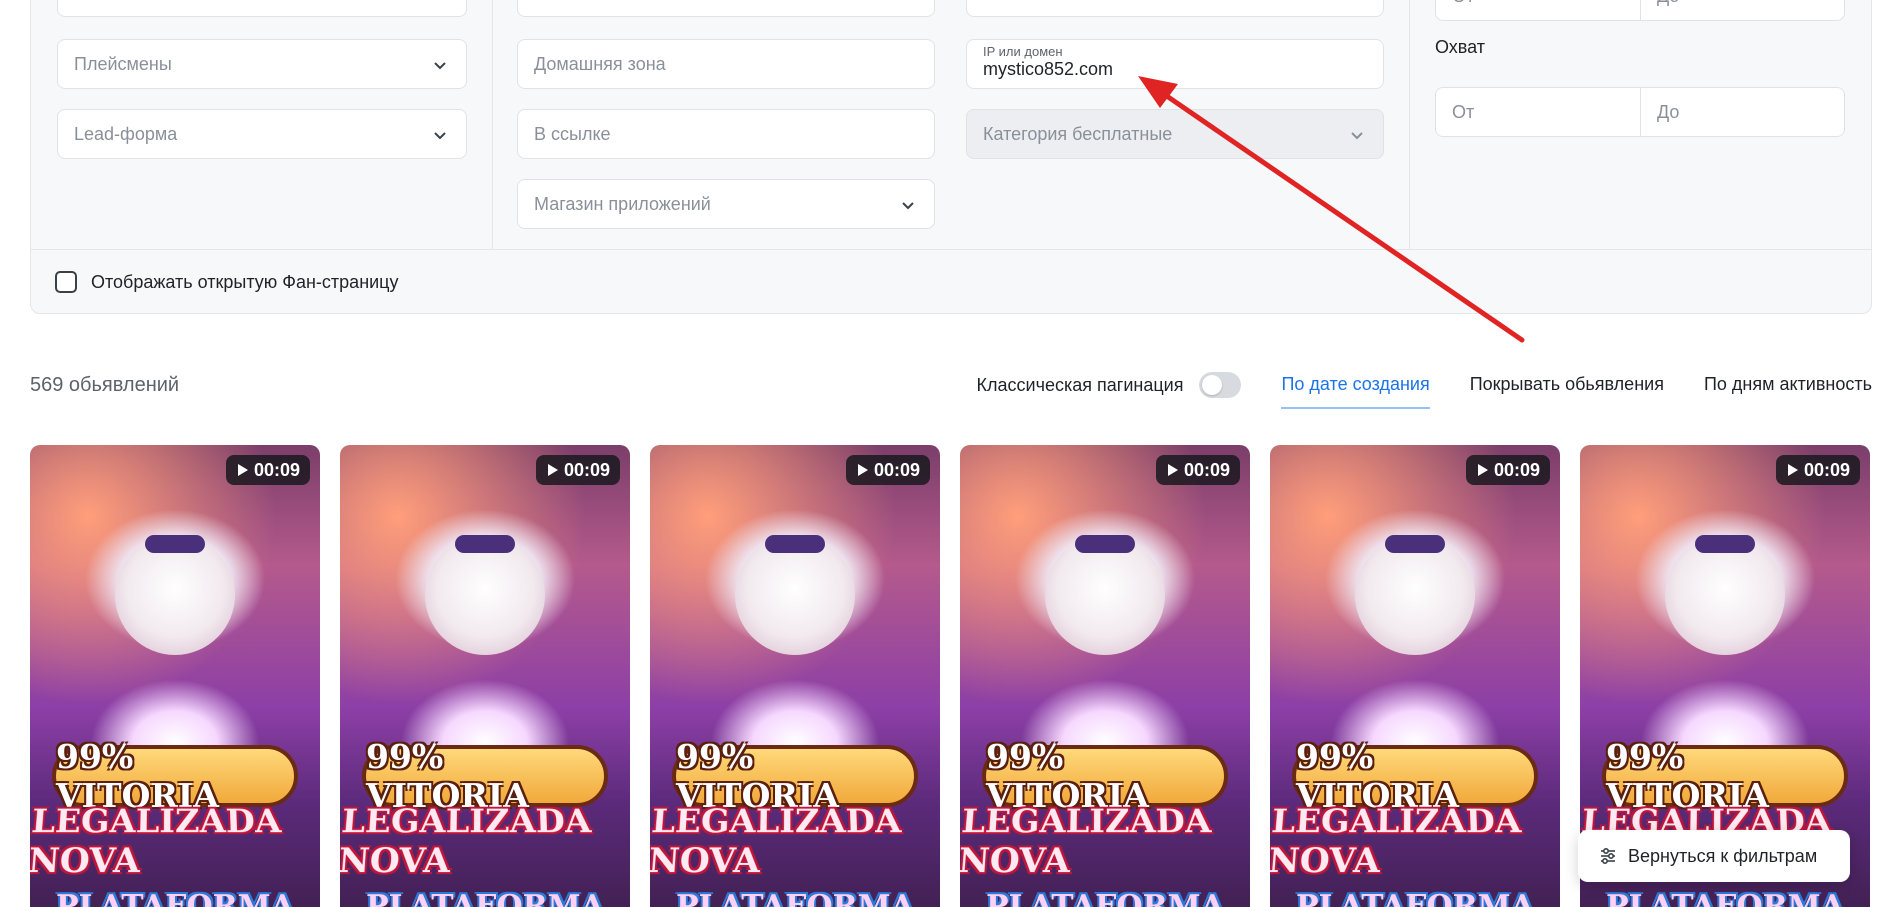 The image size is (1897, 907). I want to click on classic-pagination-toggle-row: Классическая пагинация, so click(1109, 385).